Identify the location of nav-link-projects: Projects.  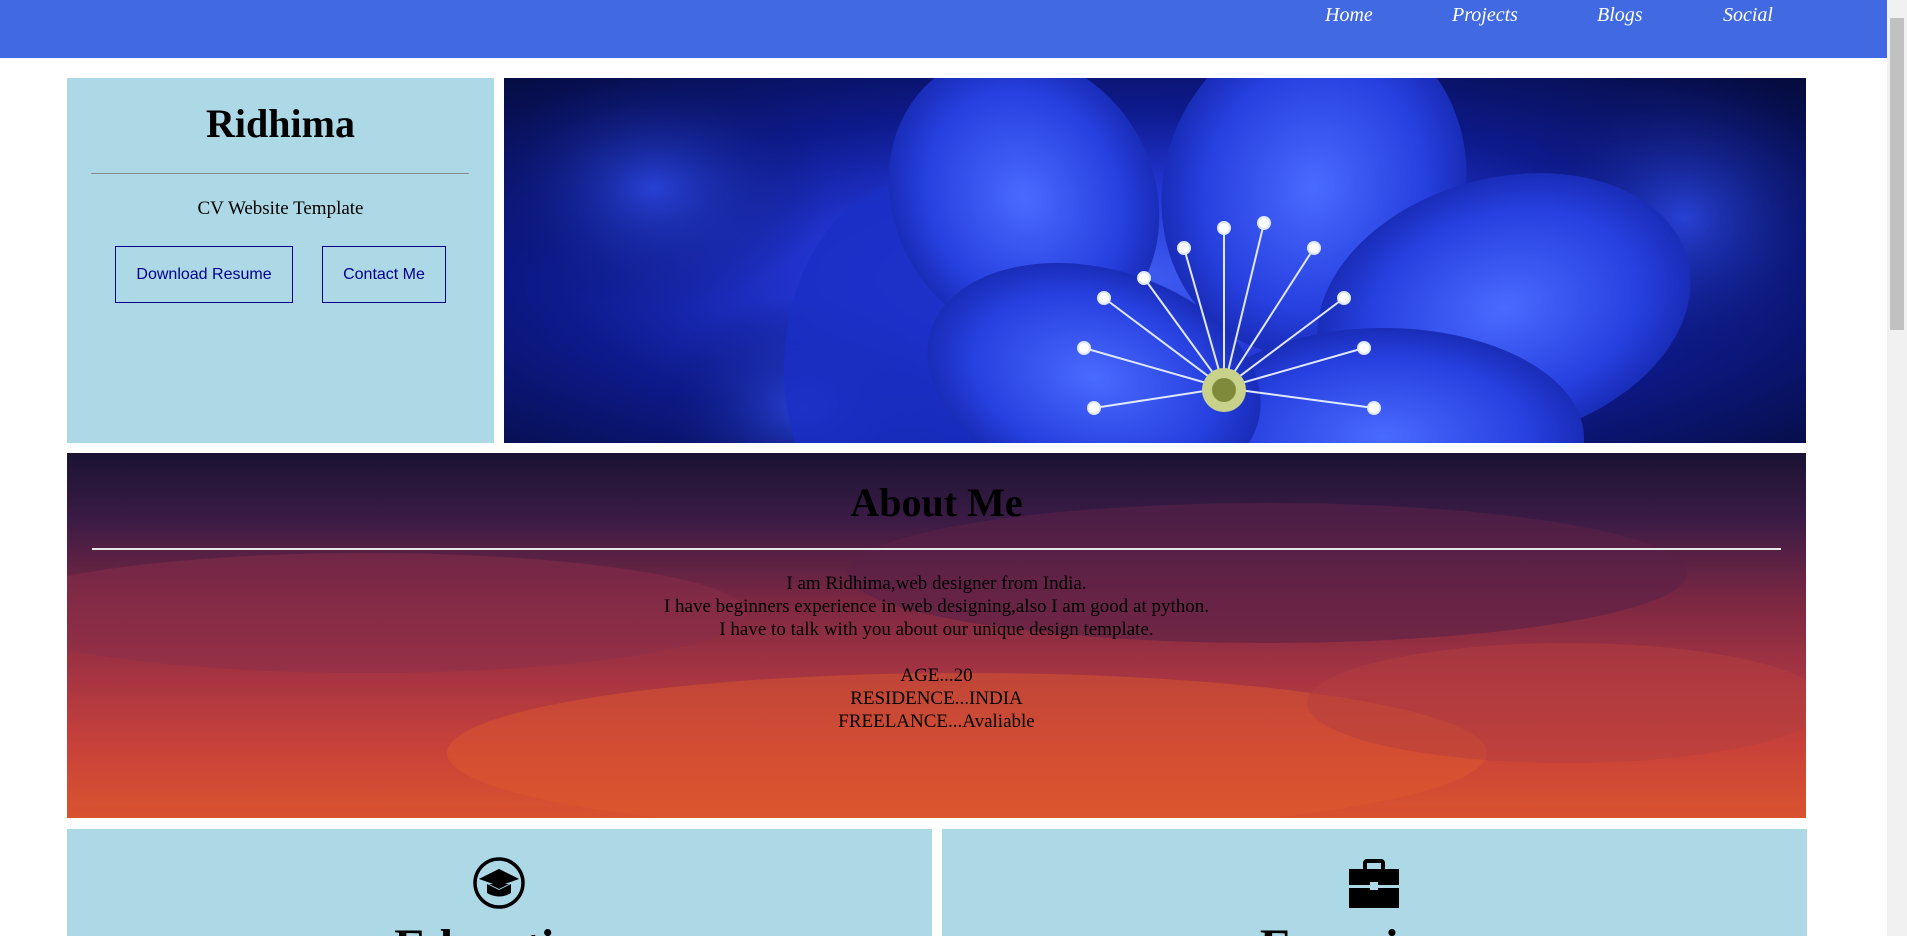
(1485, 15).